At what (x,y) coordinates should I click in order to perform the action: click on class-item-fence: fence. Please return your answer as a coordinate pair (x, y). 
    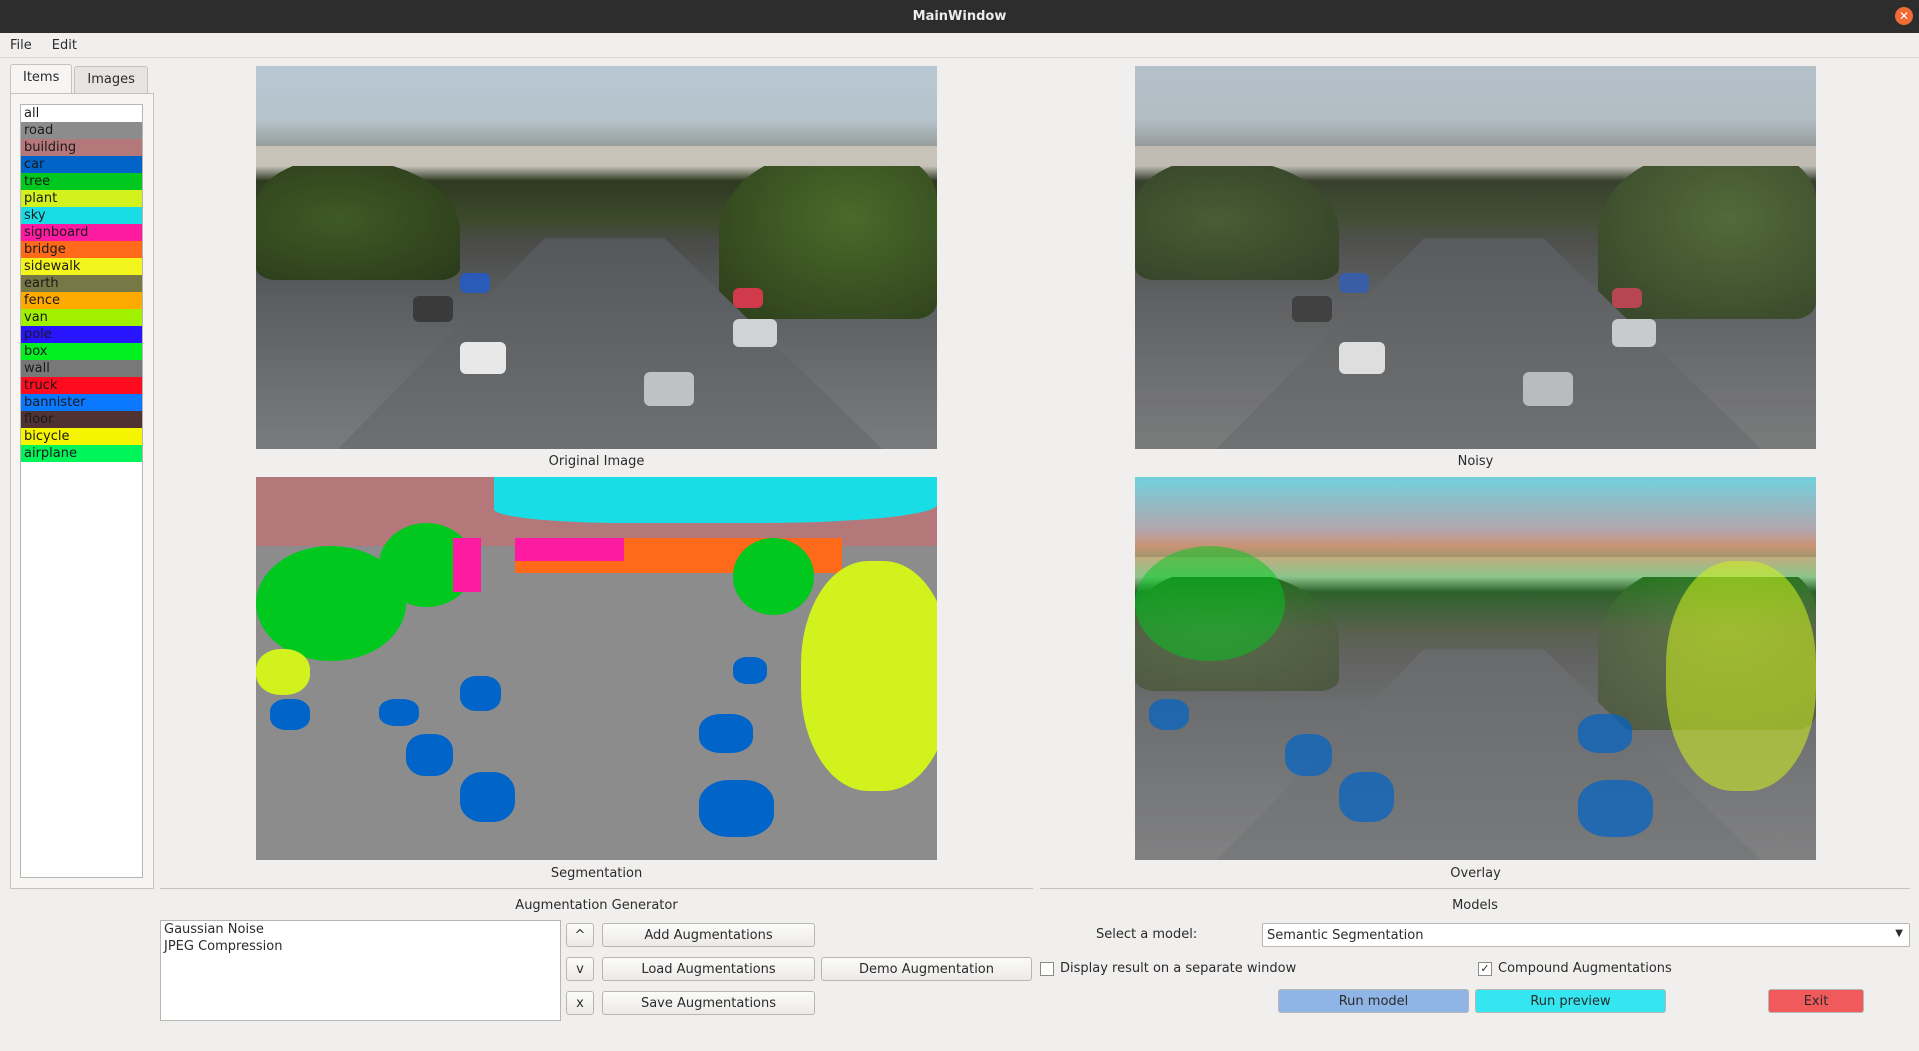
    Looking at the image, I should click on (81, 300).